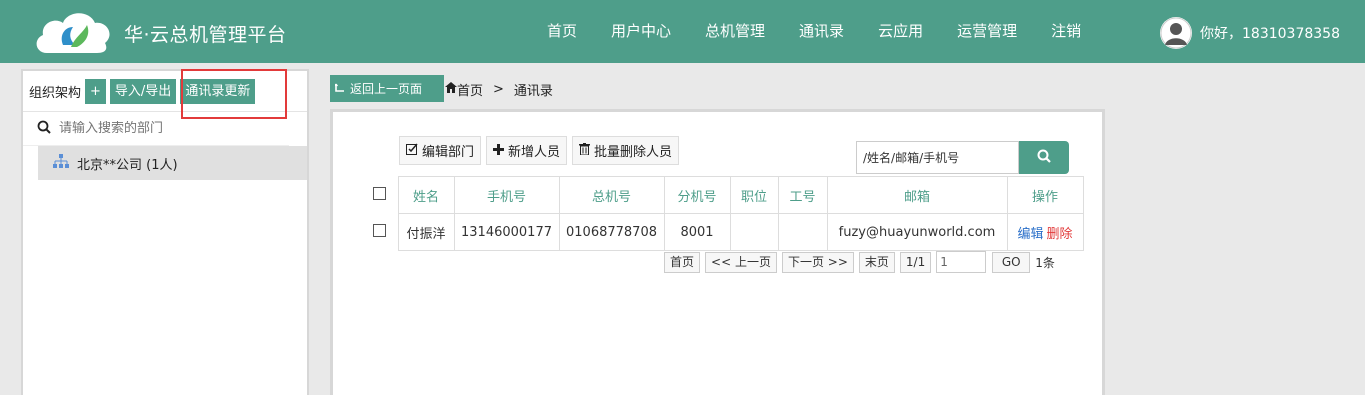 The width and height of the screenshot is (1365, 395). Describe the element at coordinates (585, 150) in the screenshot. I see `trash-icon` at that location.